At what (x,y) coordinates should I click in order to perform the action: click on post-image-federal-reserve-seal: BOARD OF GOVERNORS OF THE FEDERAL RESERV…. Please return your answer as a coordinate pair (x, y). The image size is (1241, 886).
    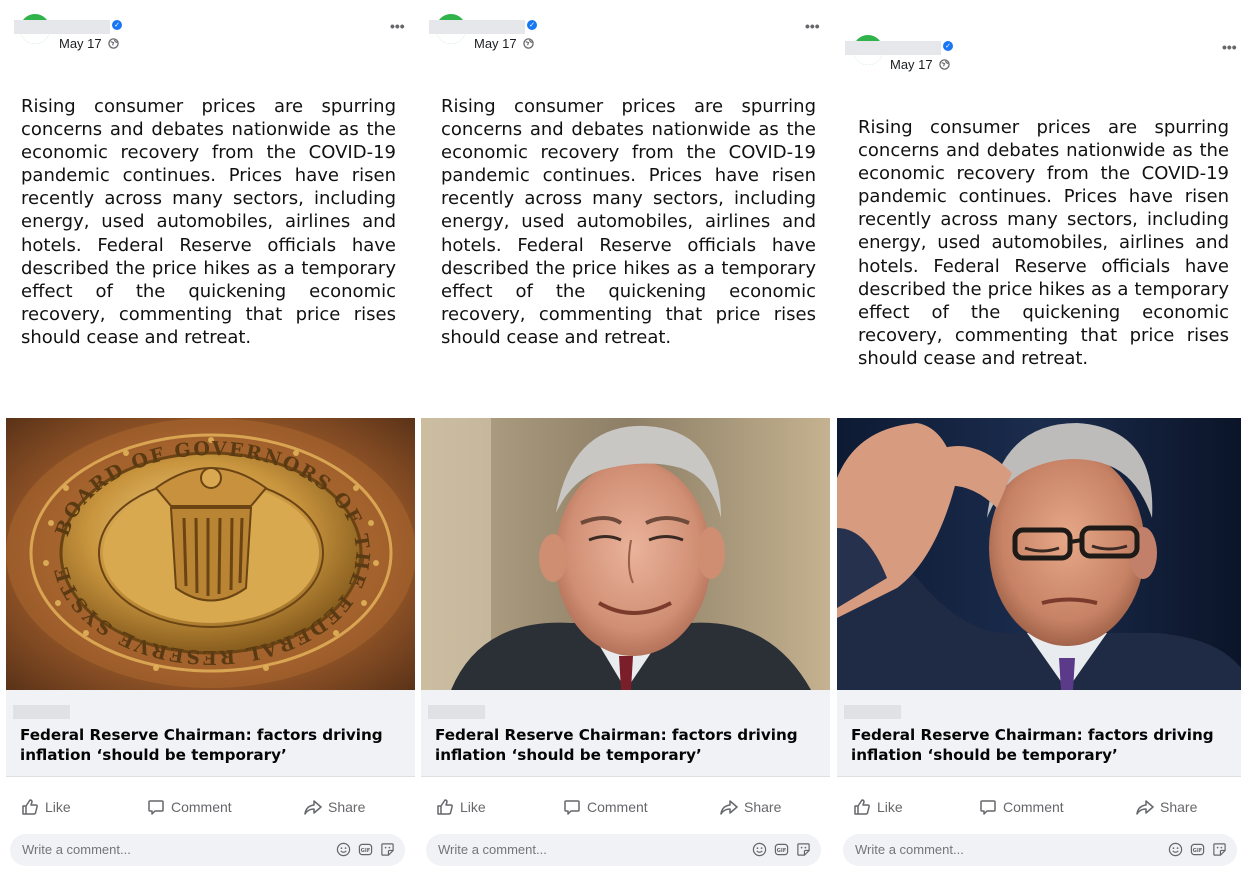
    Looking at the image, I should click on (210, 554).